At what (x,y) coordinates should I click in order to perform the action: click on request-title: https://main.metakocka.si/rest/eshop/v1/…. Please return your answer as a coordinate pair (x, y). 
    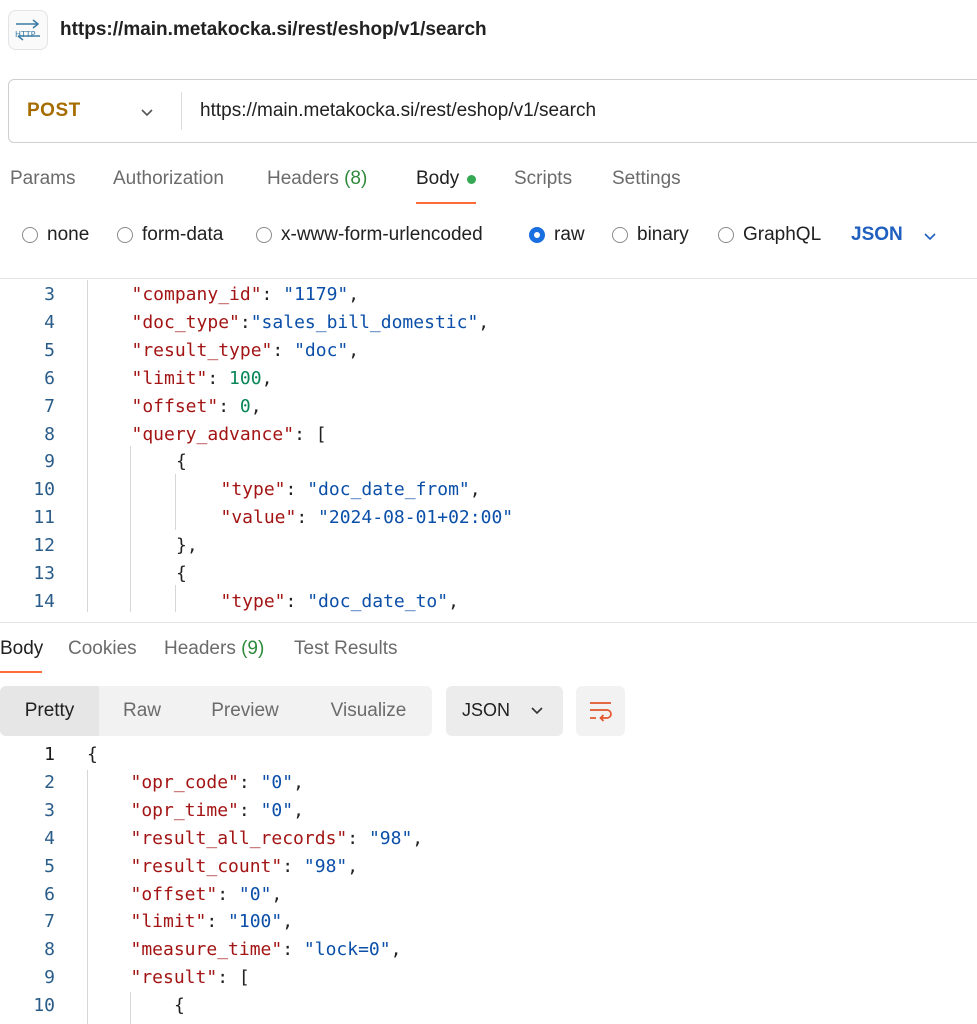
    Looking at the image, I should click on (273, 29).